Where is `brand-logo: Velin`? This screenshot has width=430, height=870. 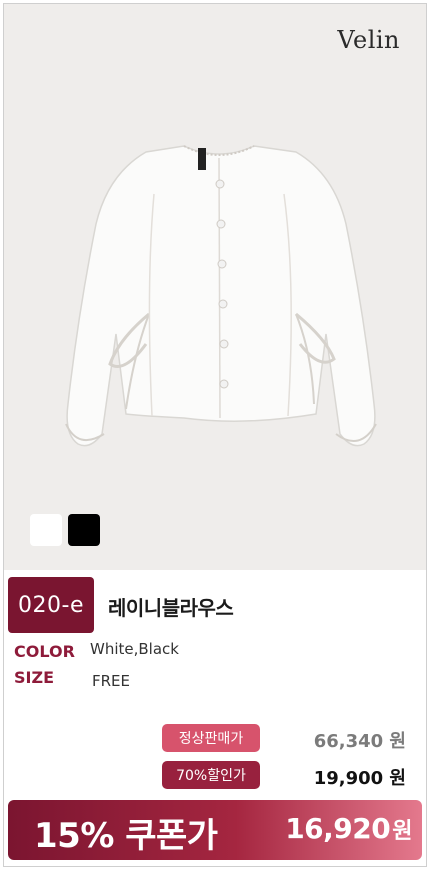
brand-logo: Velin is located at coordinates (368, 40).